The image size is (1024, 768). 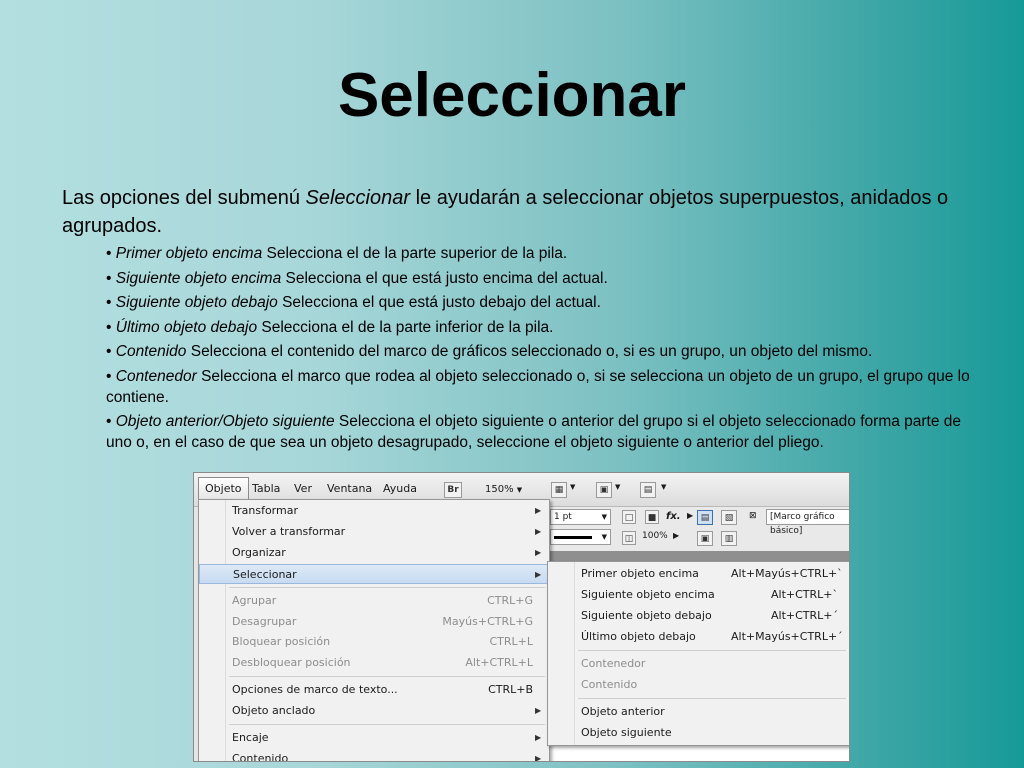 I want to click on text-wrap-icon: ▧, so click(x=729, y=517).